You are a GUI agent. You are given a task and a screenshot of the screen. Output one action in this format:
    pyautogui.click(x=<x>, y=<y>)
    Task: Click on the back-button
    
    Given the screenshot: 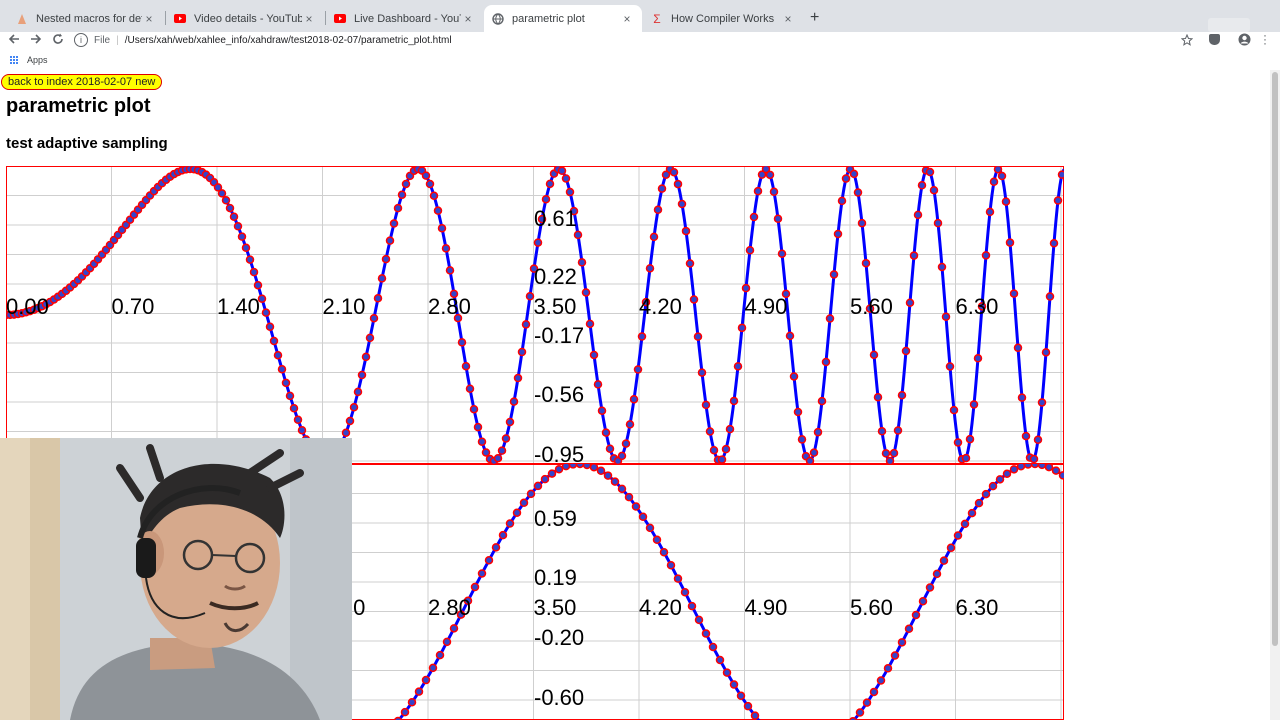 What is the action you would take?
    pyautogui.click(x=14, y=40)
    